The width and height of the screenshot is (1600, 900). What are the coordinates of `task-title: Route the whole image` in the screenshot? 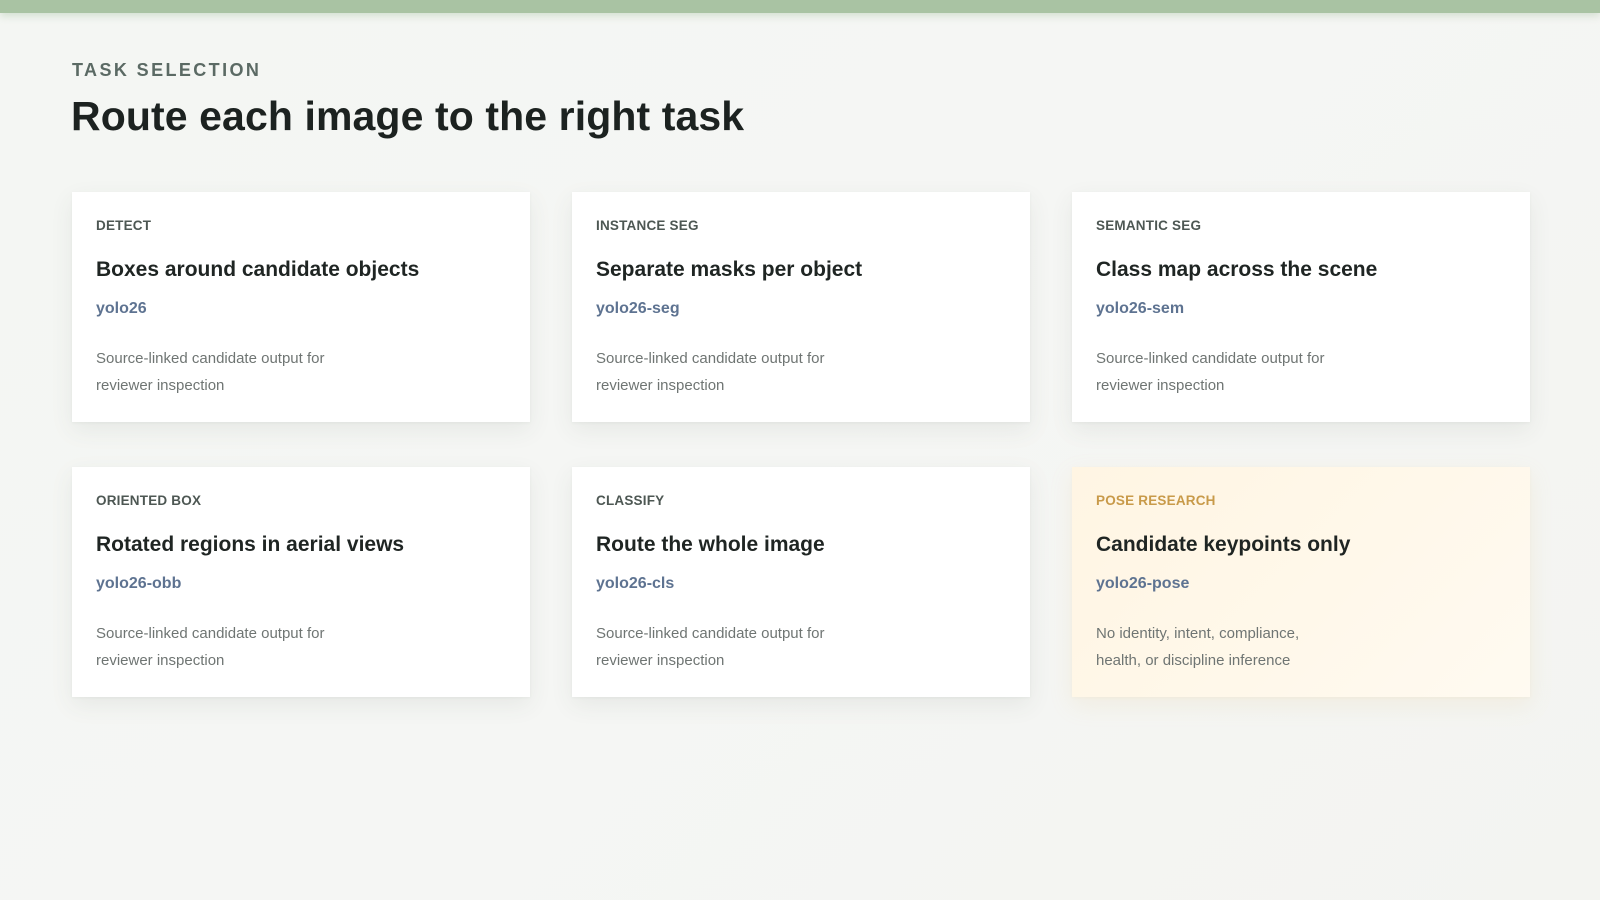 It's located at (710, 544).